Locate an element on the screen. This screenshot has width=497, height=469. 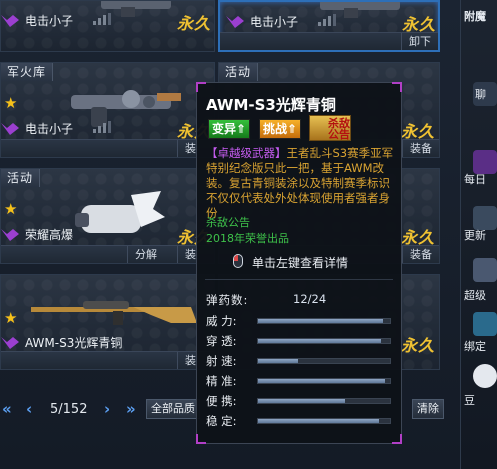
honor-release-note: 2018年荣誉出品 is located at coordinates (247, 238).